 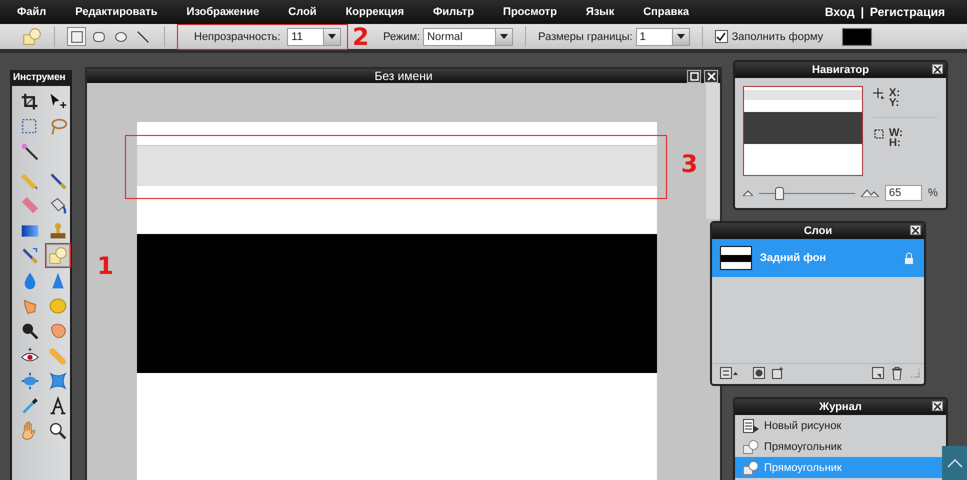 What do you see at coordinates (361, 36) in the screenshot?
I see `annotation-number: 2` at bounding box center [361, 36].